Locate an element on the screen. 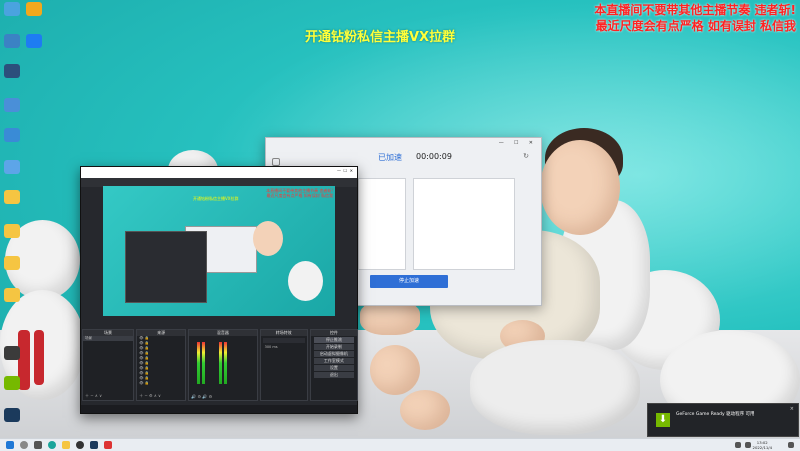  control-button-2: 启动虚拟摄像机 is located at coordinates (333, 354).